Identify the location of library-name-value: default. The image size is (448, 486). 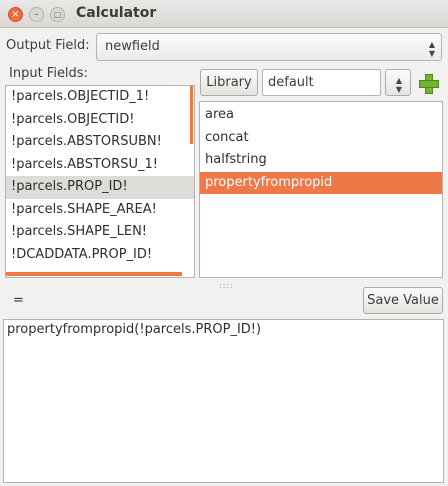
(291, 82).